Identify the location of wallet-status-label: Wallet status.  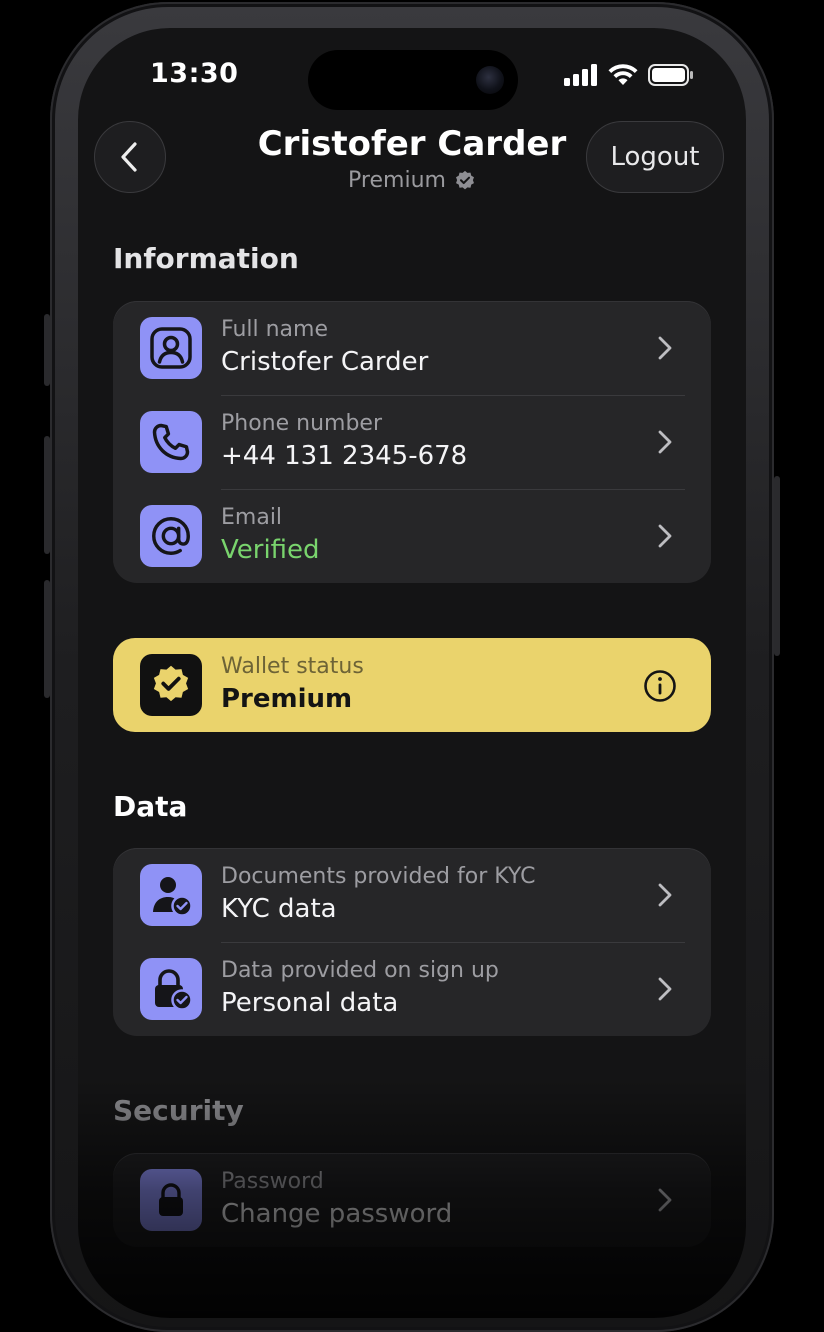
(292, 666).